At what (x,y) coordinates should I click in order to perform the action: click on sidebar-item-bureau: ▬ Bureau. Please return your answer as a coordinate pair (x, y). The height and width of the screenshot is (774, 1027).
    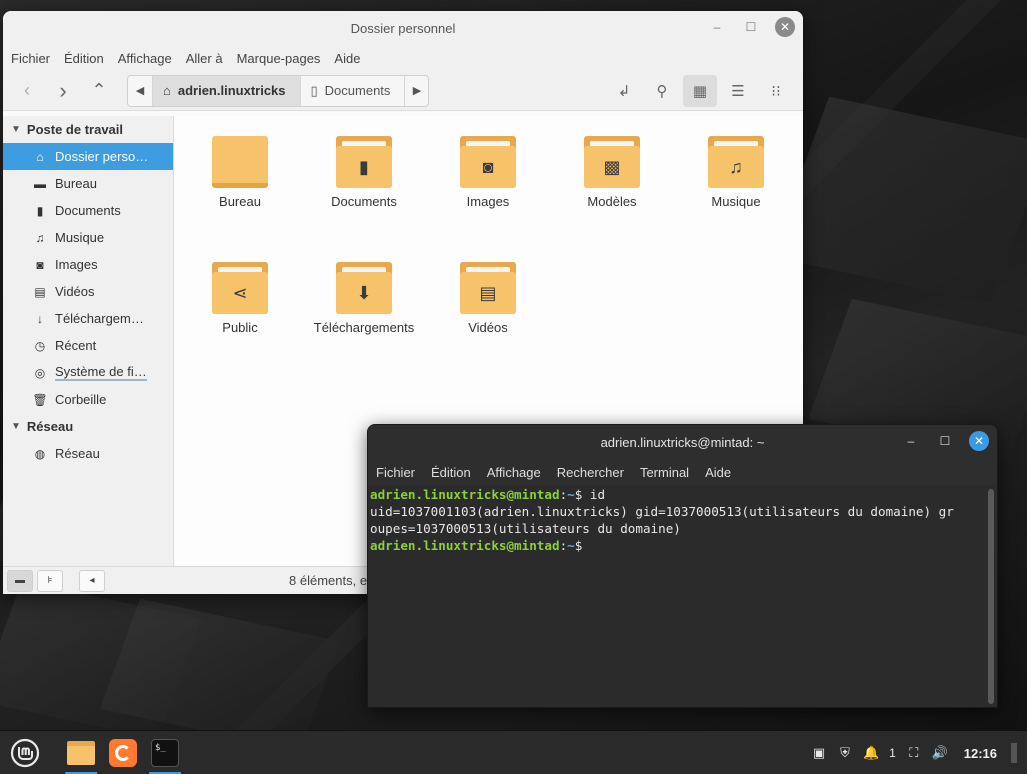
    Looking at the image, I should click on (88, 183).